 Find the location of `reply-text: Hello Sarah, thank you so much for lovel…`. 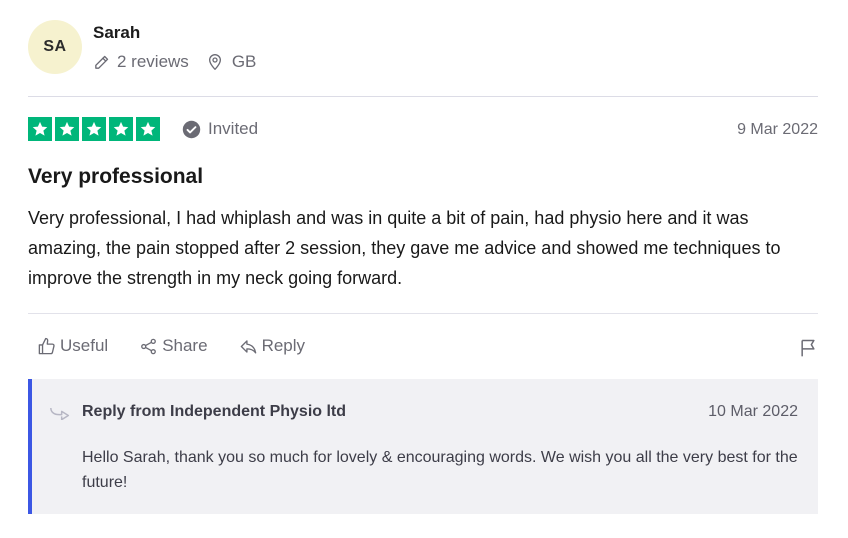

reply-text: Hello Sarah, thank you so much for lovel… is located at coordinates (440, 470).